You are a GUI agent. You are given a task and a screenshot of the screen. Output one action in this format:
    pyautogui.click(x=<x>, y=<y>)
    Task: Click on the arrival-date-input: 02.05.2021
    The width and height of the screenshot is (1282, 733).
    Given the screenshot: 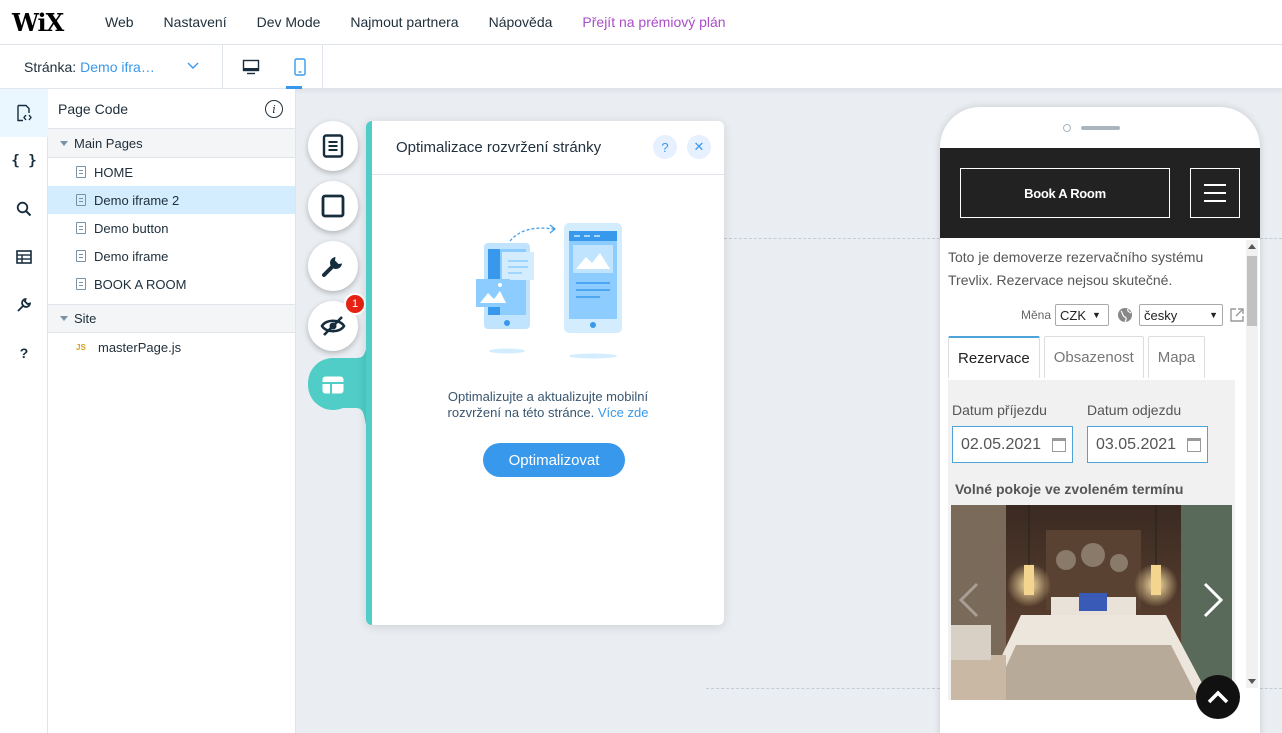 What is the action you would take?
    pyautogui.click(x=1012, y=444)
    